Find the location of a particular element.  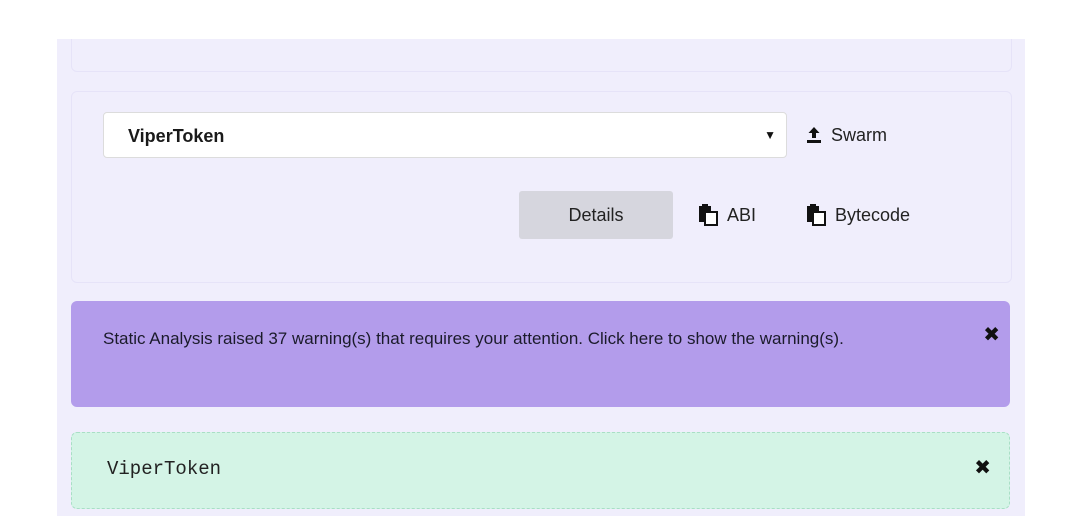

abi-label: ABI is located at coordinates (742, 214).